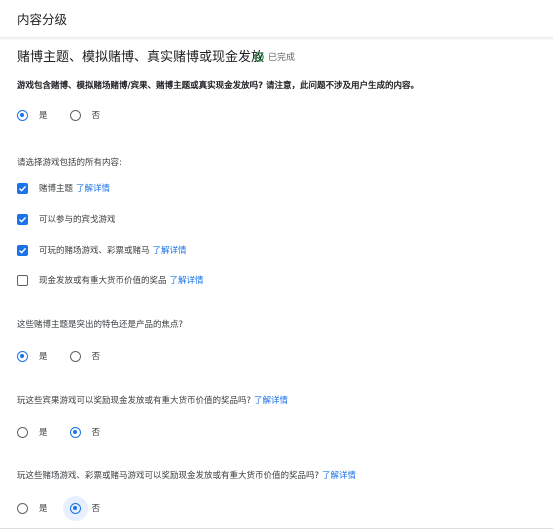  I want to click on page-header: 内容分级, so click(276, 19).